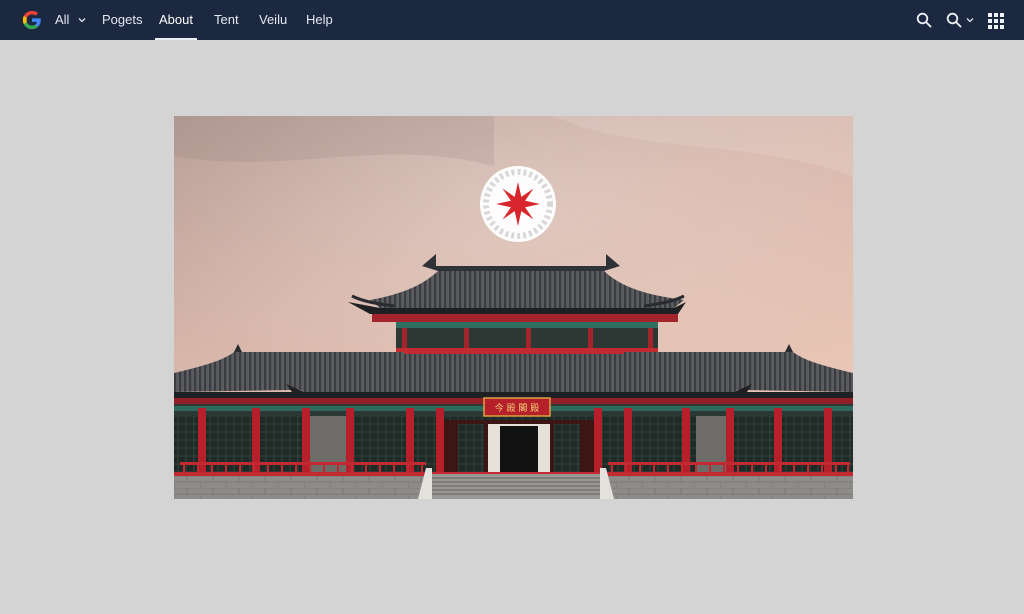 The height and width of the screenshot is (614, 1024). I want to click on google-logo-icon, so click(32, 20).